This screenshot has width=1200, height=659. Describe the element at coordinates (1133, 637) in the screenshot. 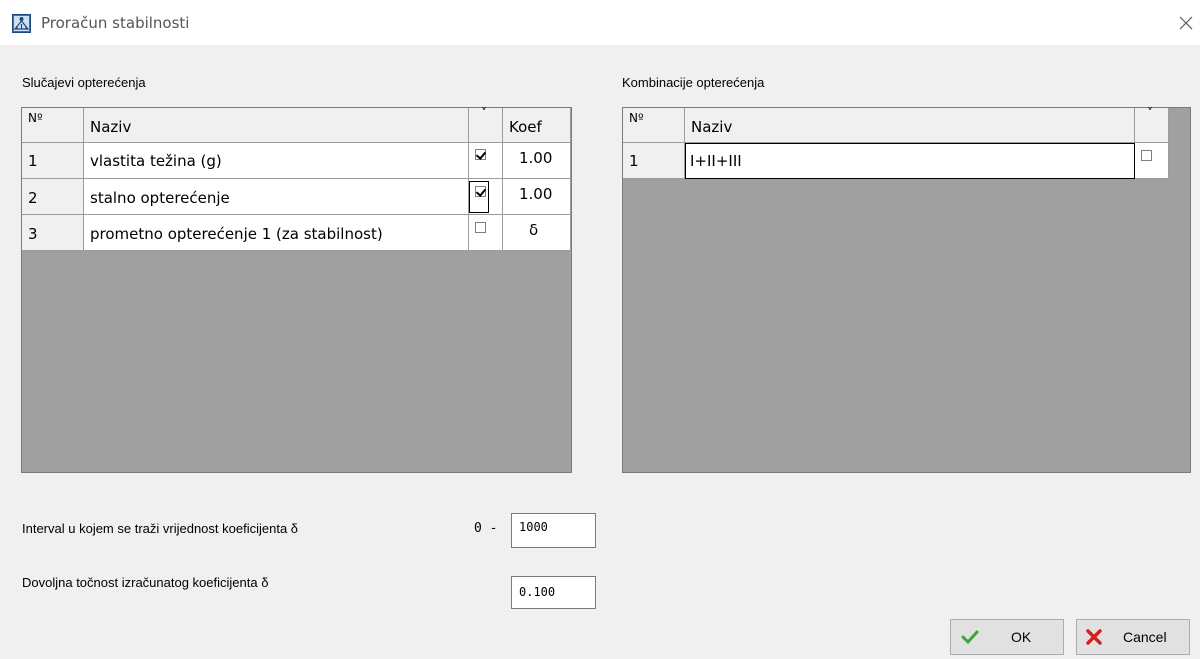

I see `cancel-button: Cancel` at that location.